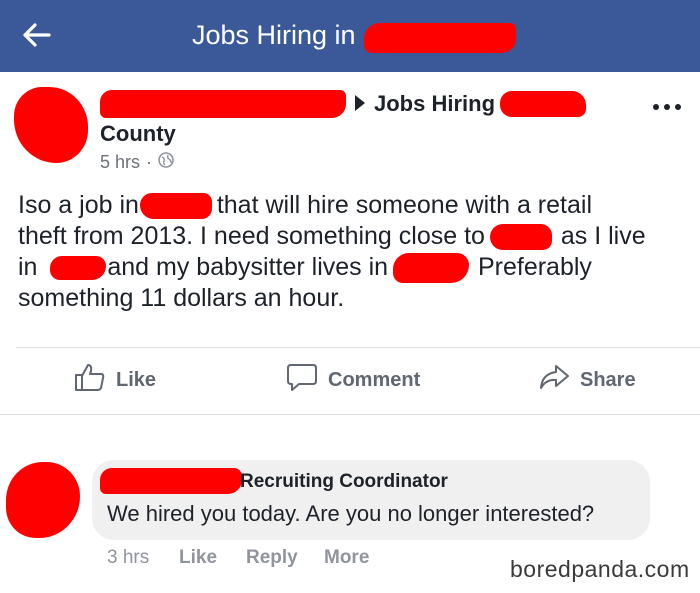 This screenshot has height=593, width=700. Describe the element at coordinates (346, 558) in the screenshot. I see `comment-more-link: More` at that location.